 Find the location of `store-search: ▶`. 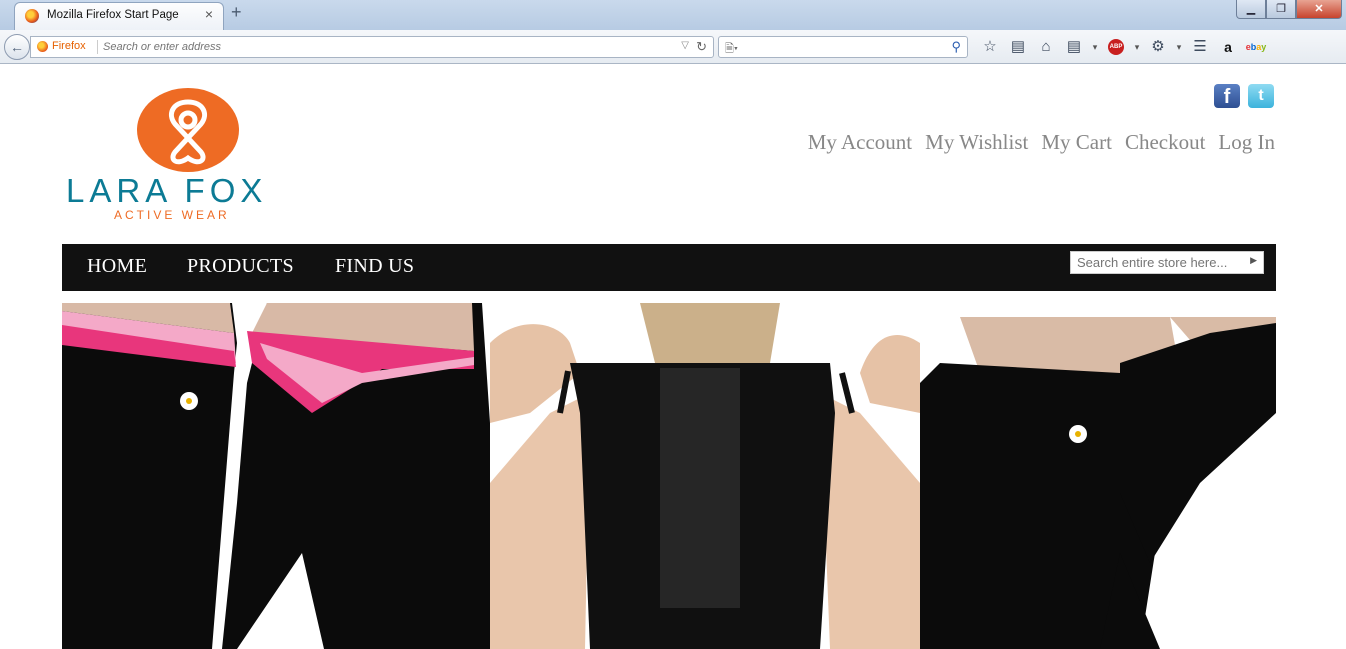

store-search: ▶ is located at coordinates (1167, 262).